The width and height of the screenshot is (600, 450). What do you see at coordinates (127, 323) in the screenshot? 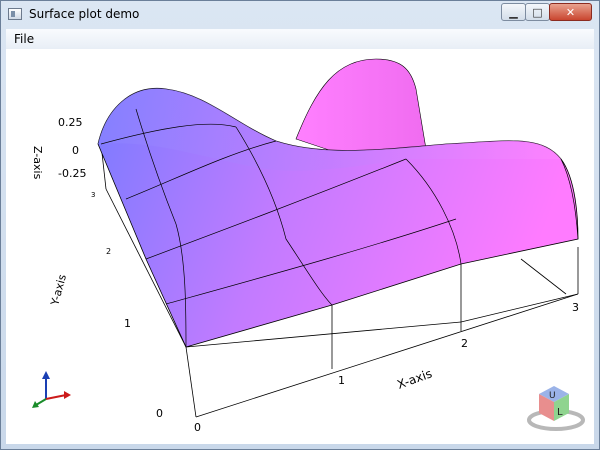
I see `y-tick-label: 1` at bounding box center [127, 323].